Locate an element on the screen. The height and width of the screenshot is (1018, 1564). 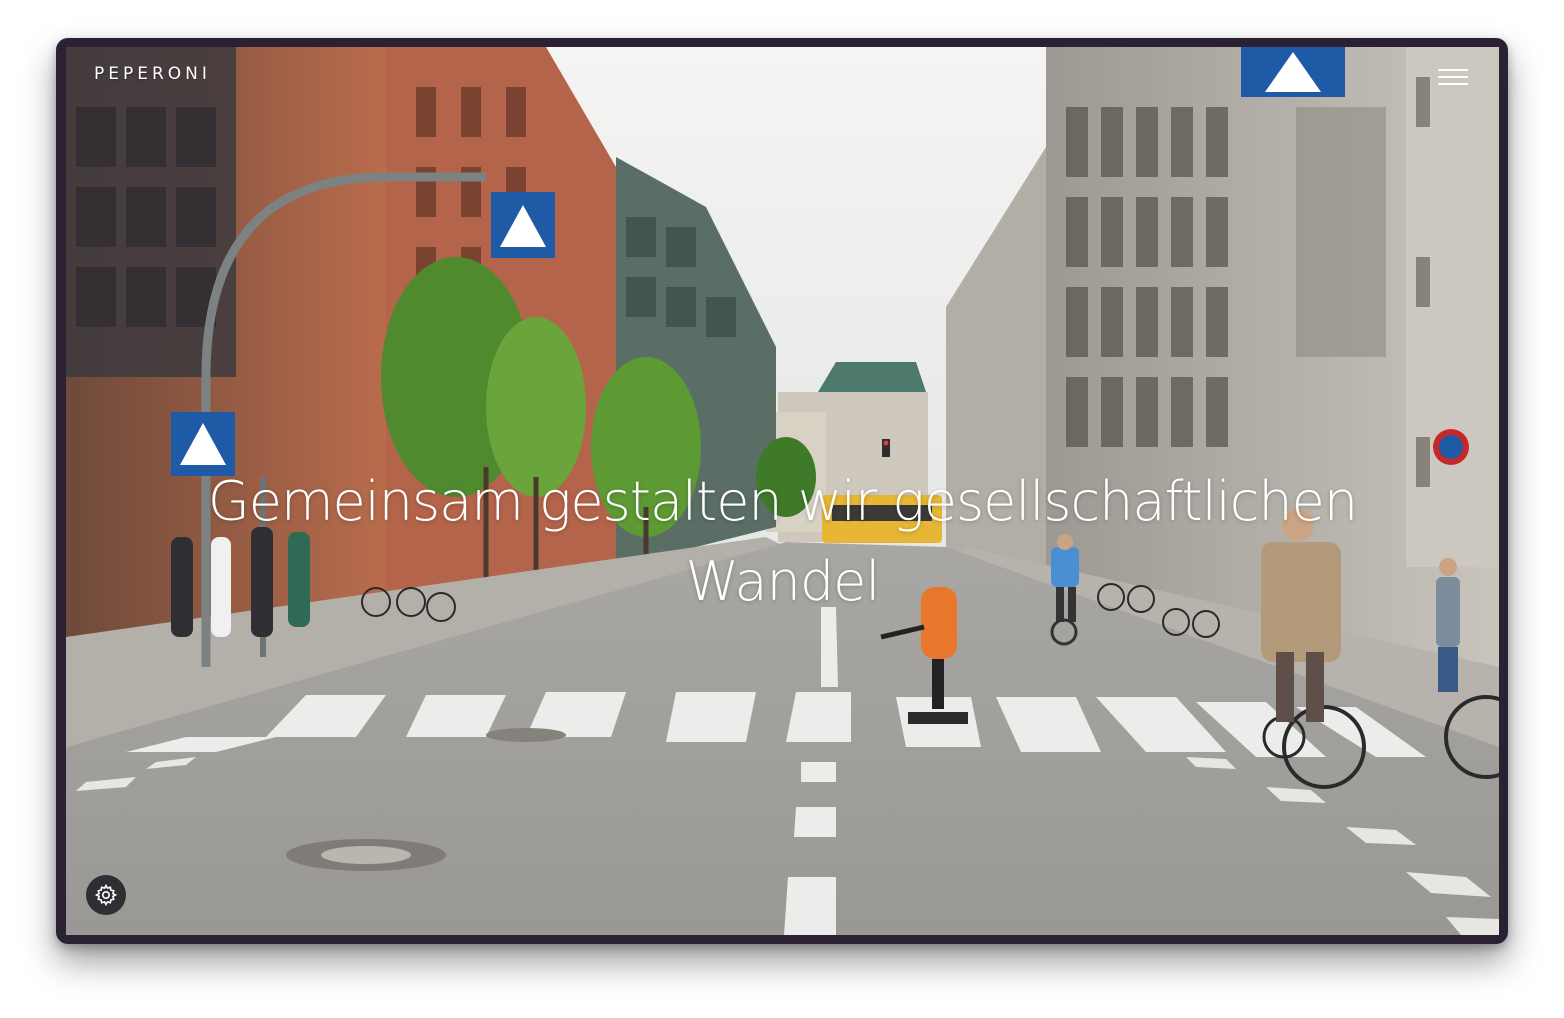
brand-logo: PEPERONI is located at coordinates (152, 74).